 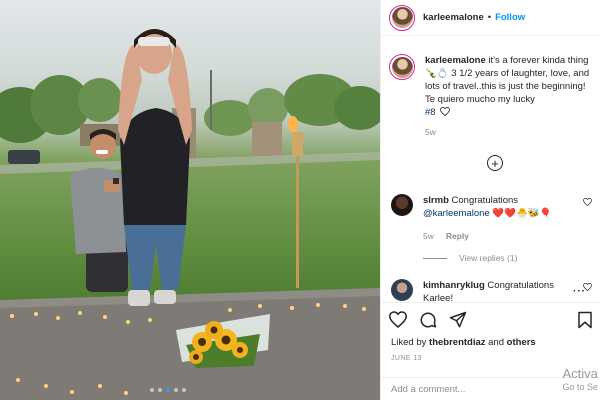 I want to click on heart-outline-icon, so click(x=445, y=111).